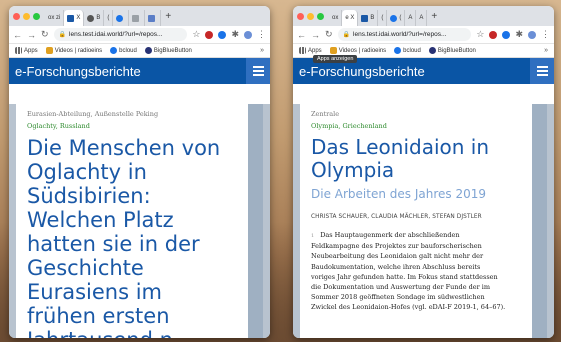 This screenshot has width=561, height=342. I want to click on tab-label: e X, so click(350, 18).